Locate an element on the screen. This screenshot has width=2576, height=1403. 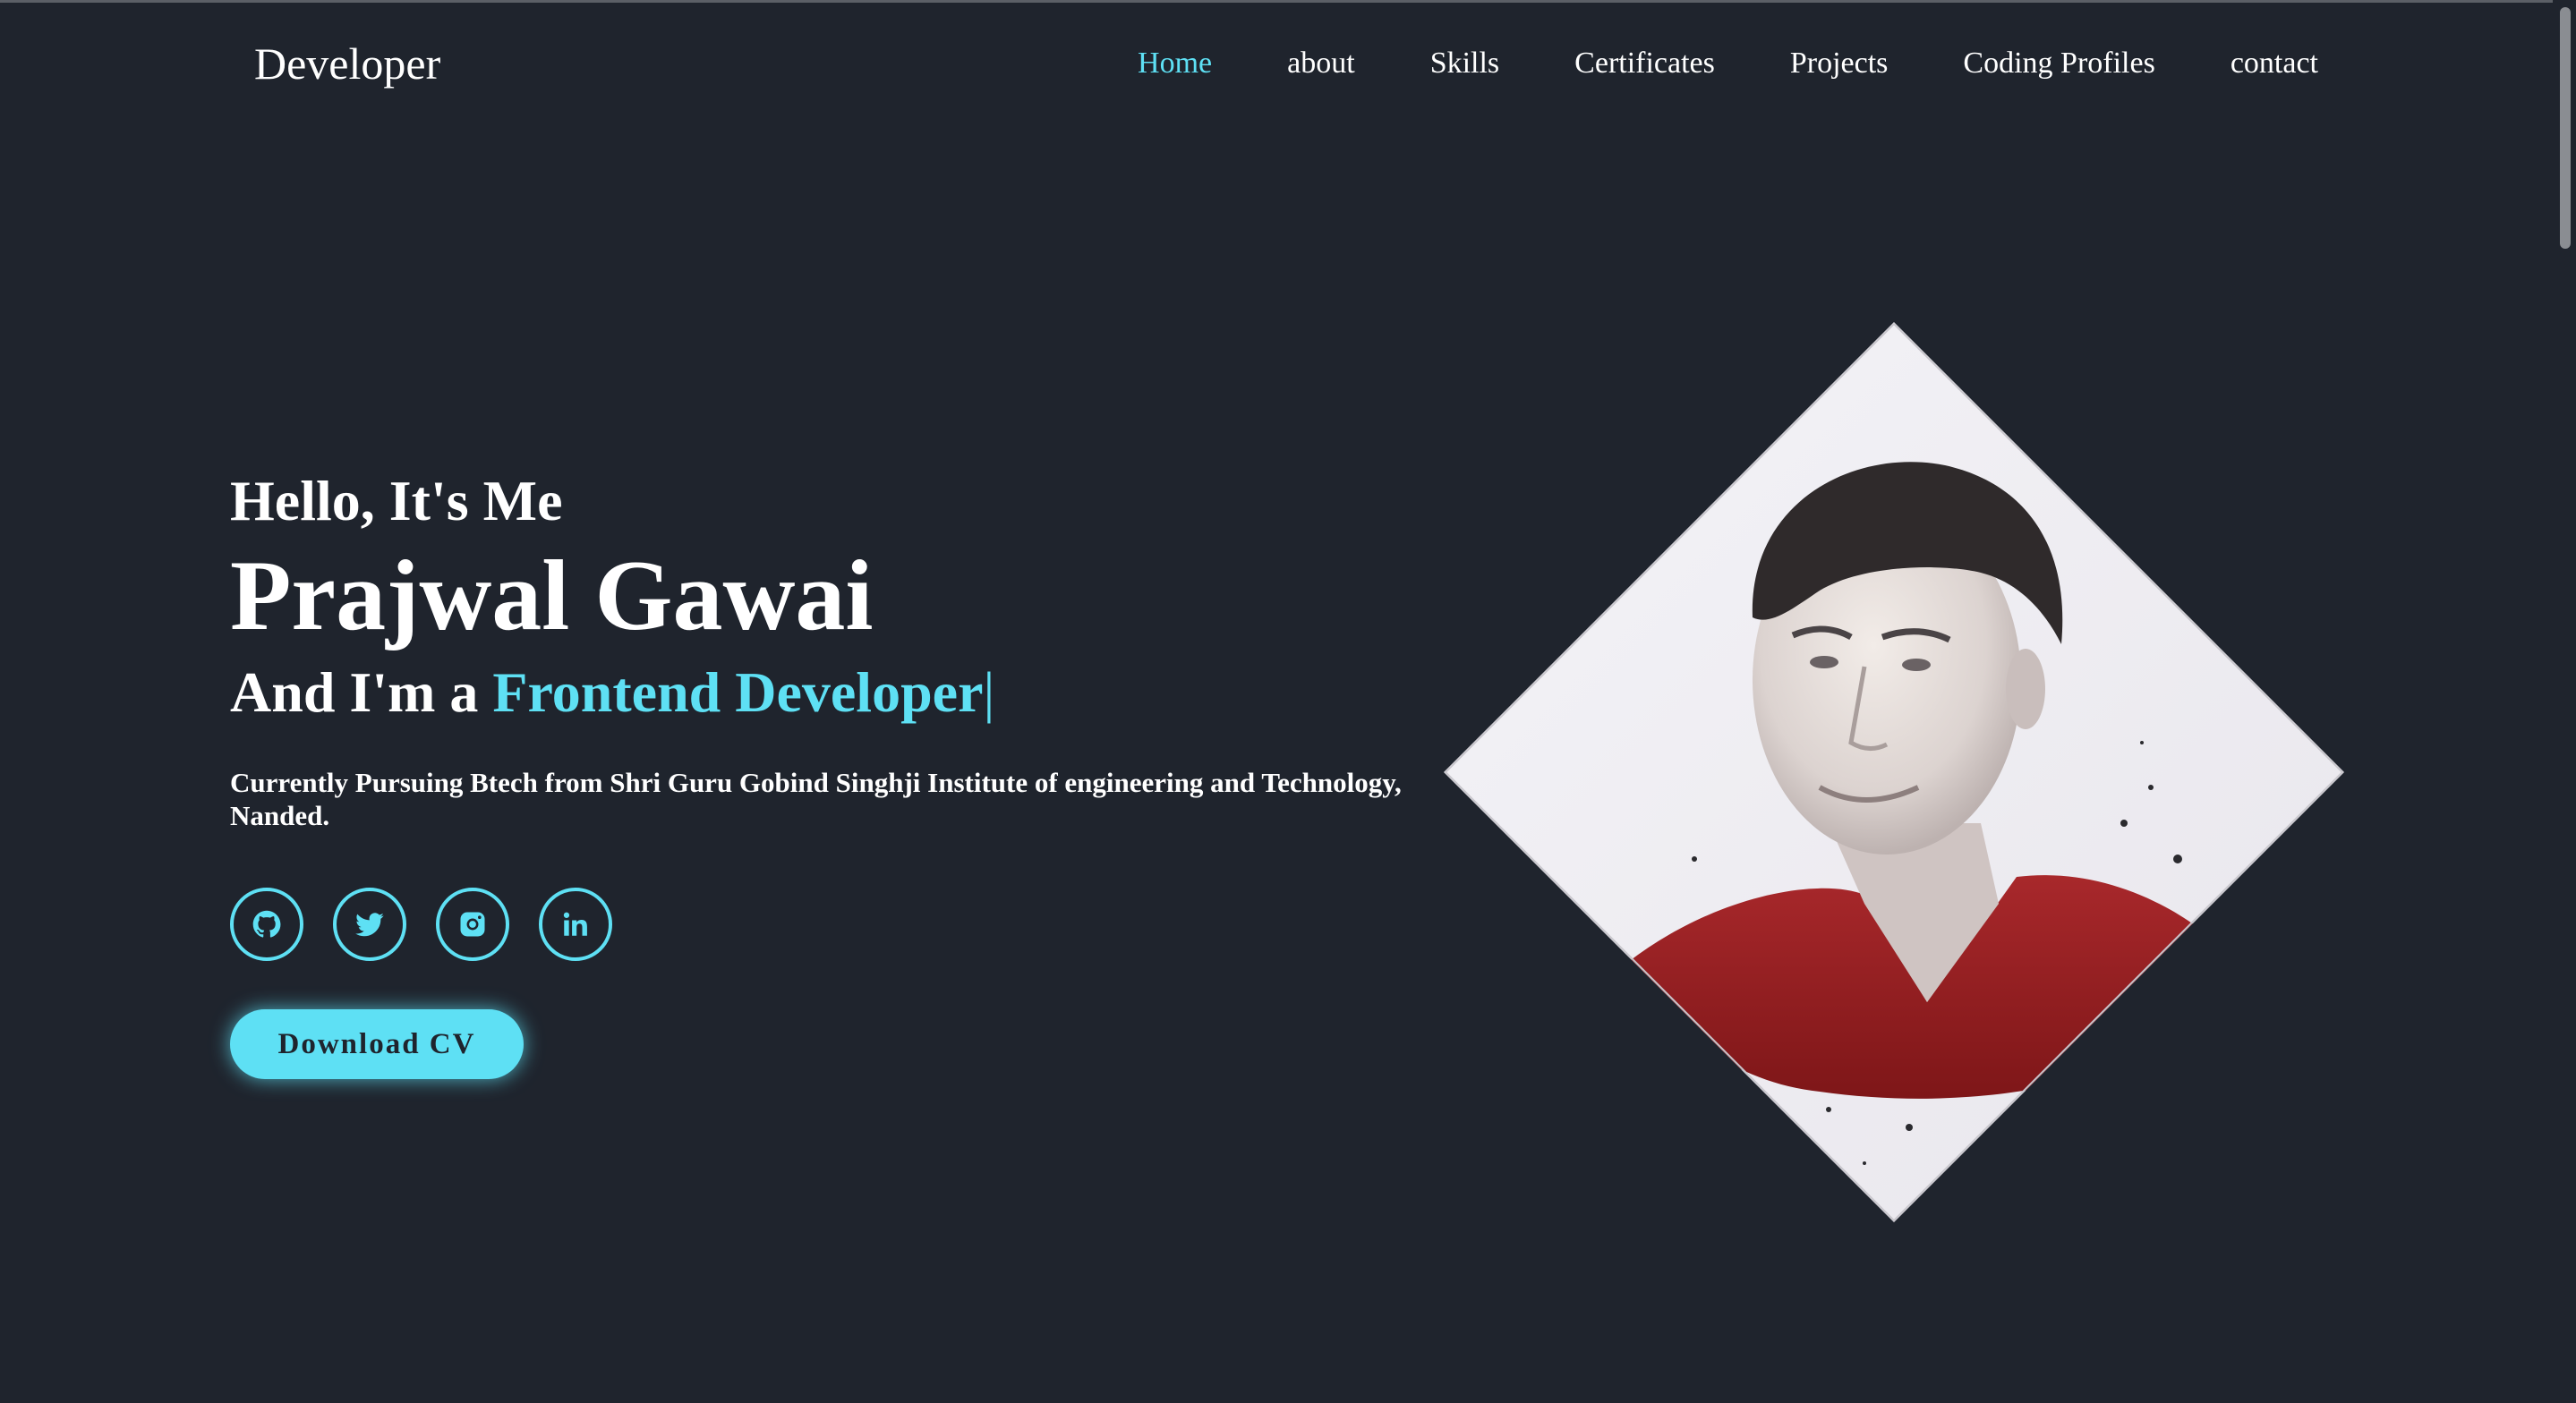
linkedin-link is located at coordinates (575, 924).